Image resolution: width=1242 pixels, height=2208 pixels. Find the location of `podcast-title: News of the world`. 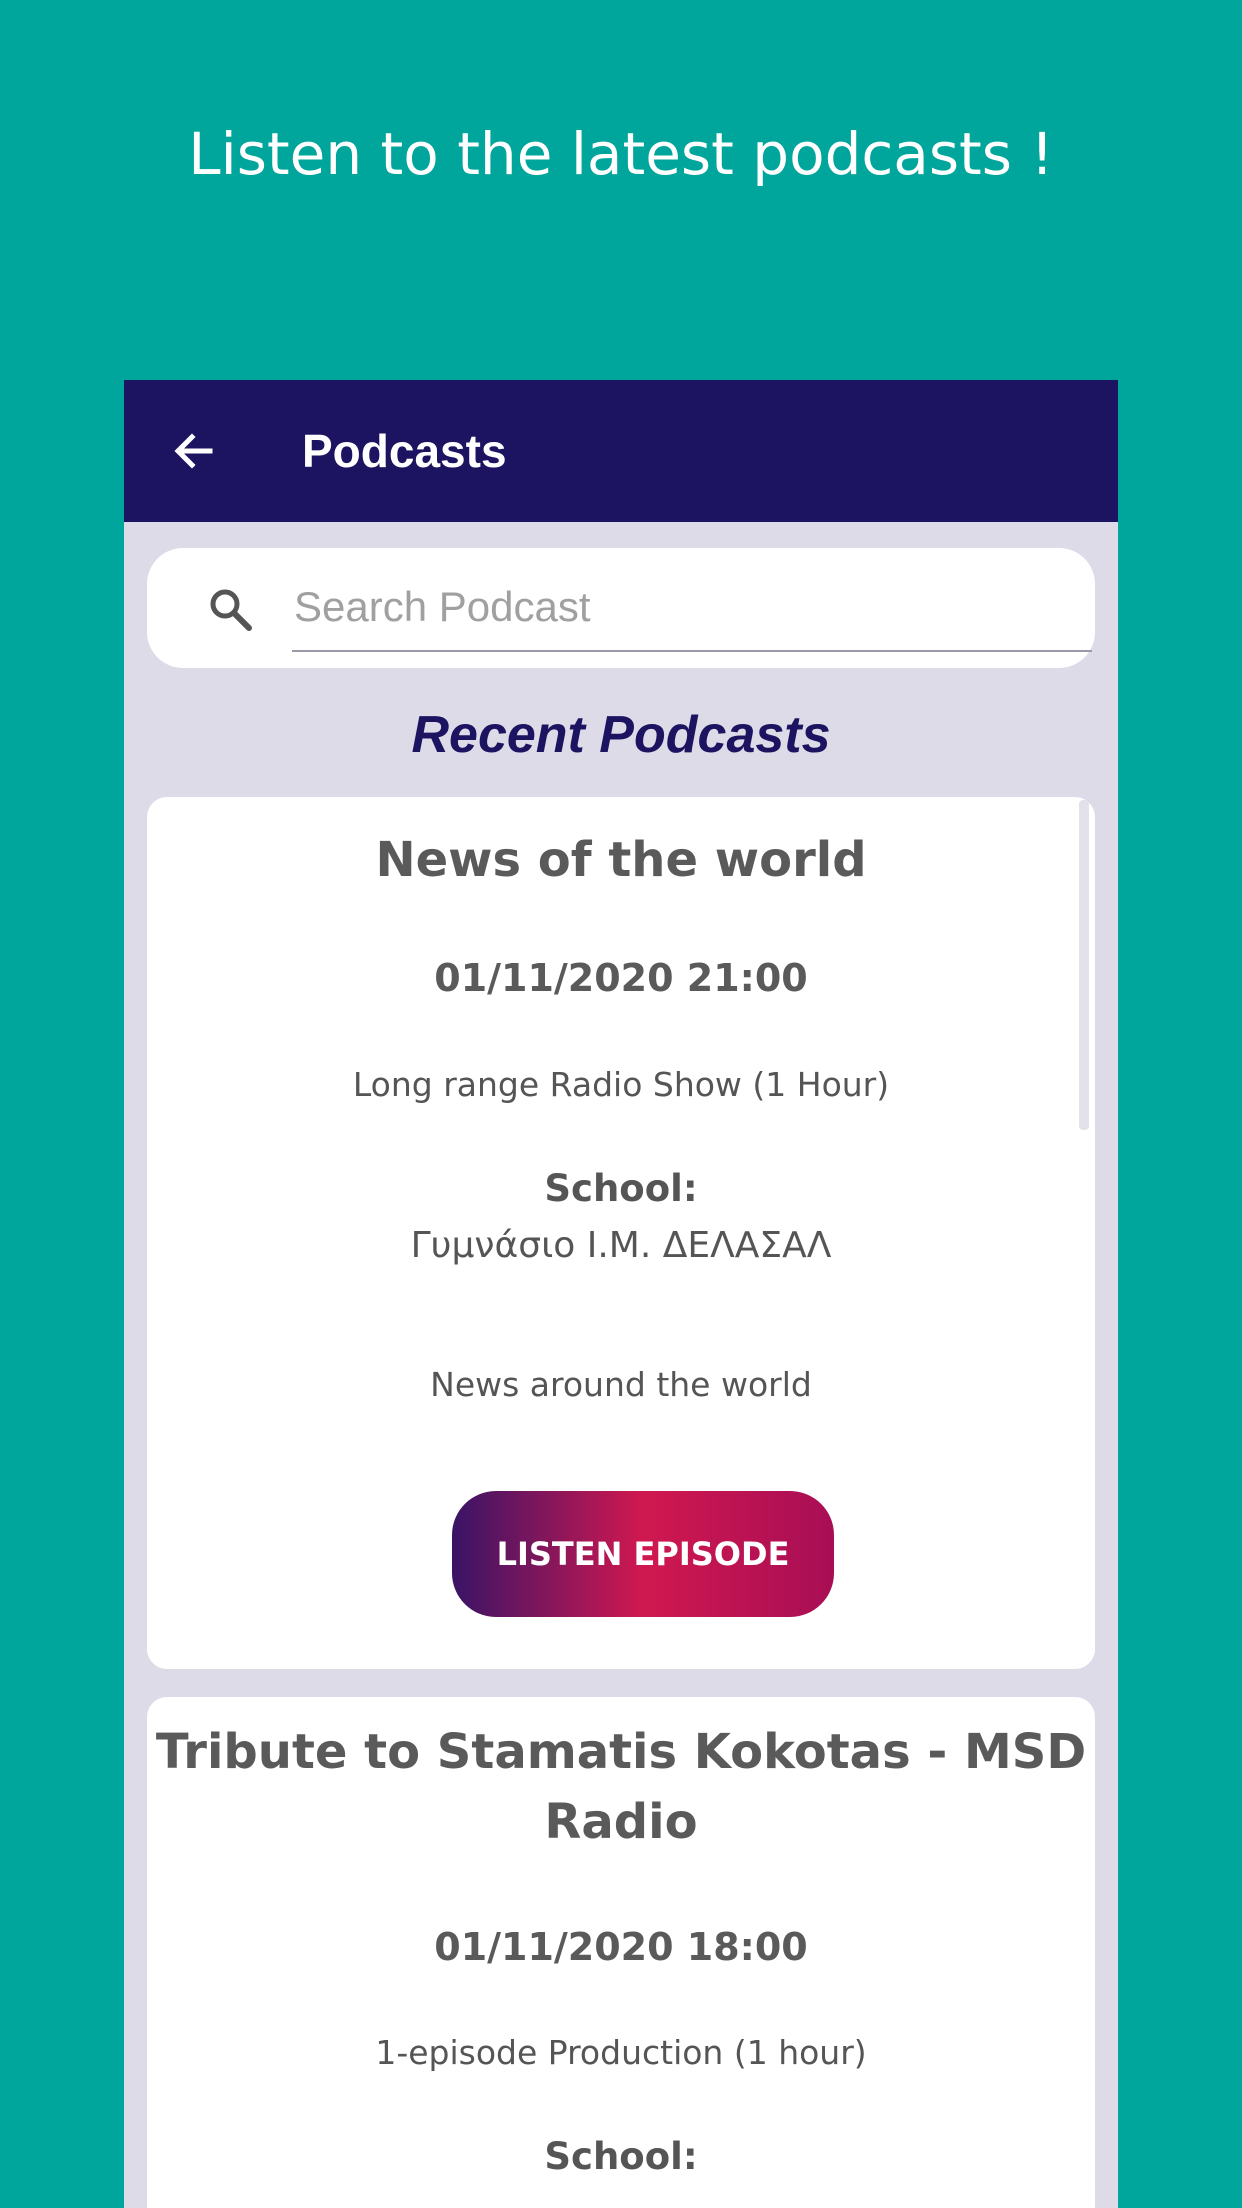

podcast-title: News of the world is located at coordinates (621, 860).